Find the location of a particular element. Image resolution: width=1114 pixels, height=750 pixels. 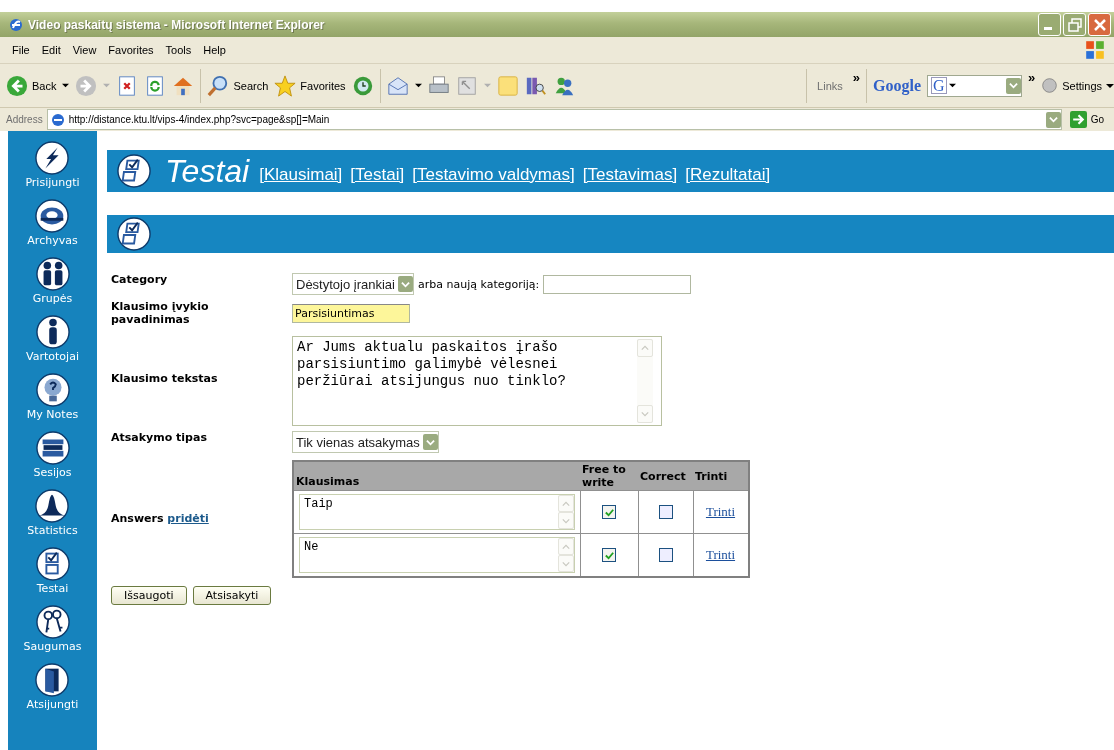

field-label: Category is located at coordinates (139, 280).